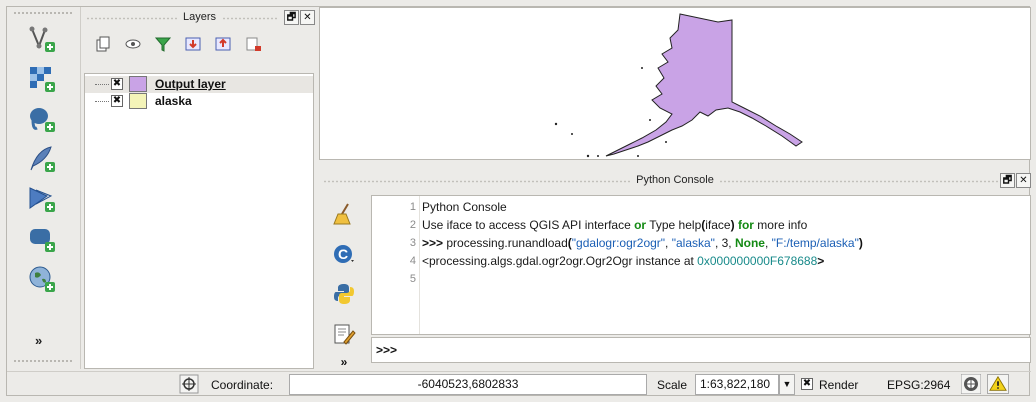 The image size is (1036, 402). Describe the element at coordinates (807, 384) in the screenshot. I see `render-checkbox: ✖` at that location.